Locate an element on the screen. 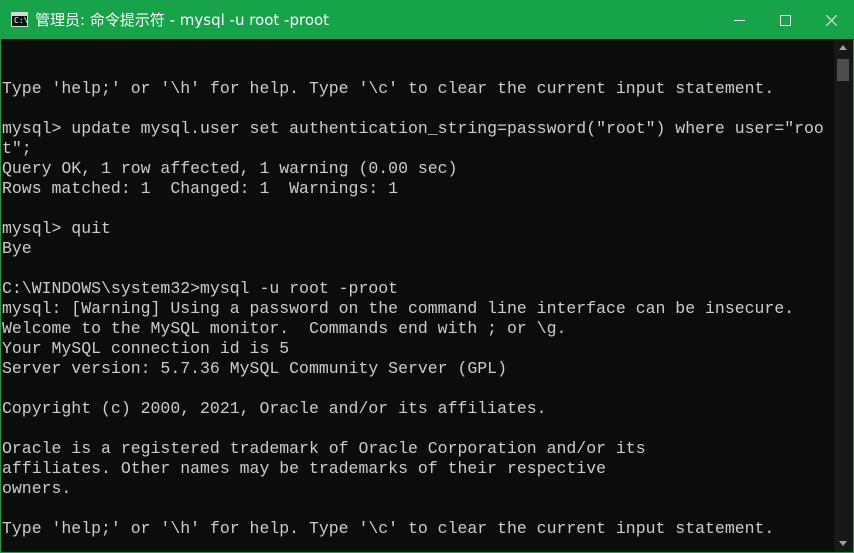  console-line: Bye is located at coordinates (17, 248).